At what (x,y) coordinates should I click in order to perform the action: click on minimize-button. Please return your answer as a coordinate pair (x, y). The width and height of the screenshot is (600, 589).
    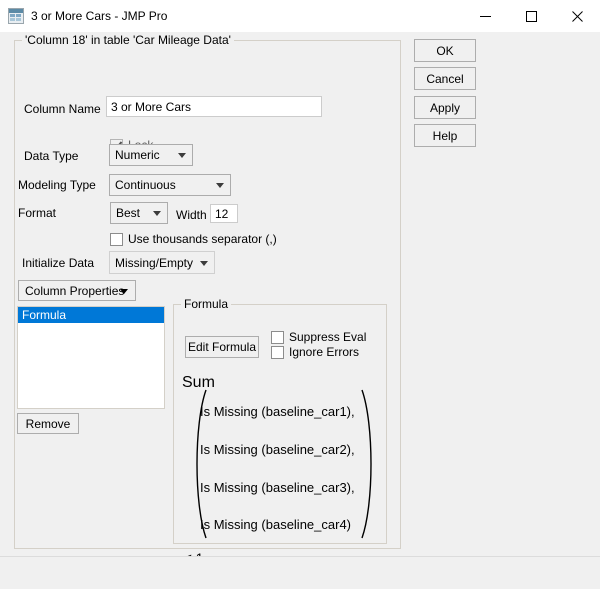
    Looking at the image, I should click on (485, 16).